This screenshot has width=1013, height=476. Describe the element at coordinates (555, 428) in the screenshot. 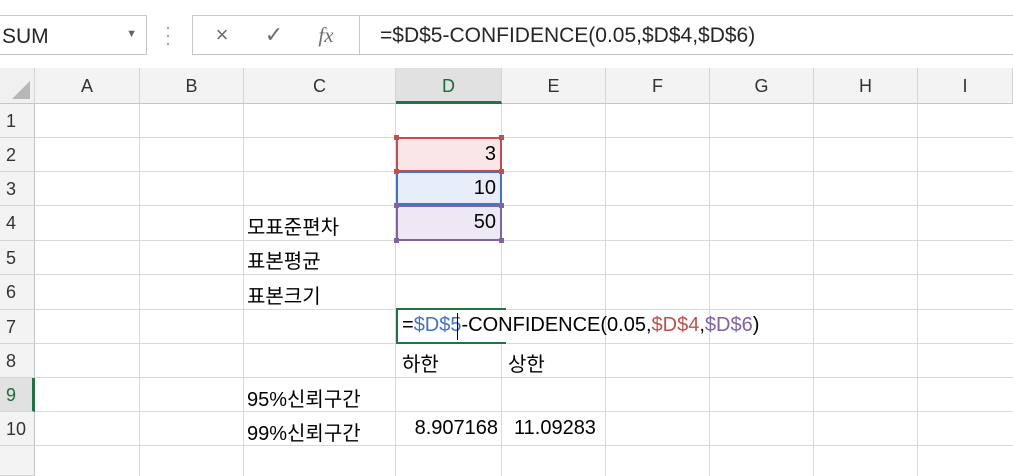

I see `cell-e10: 11.09283` at that location.